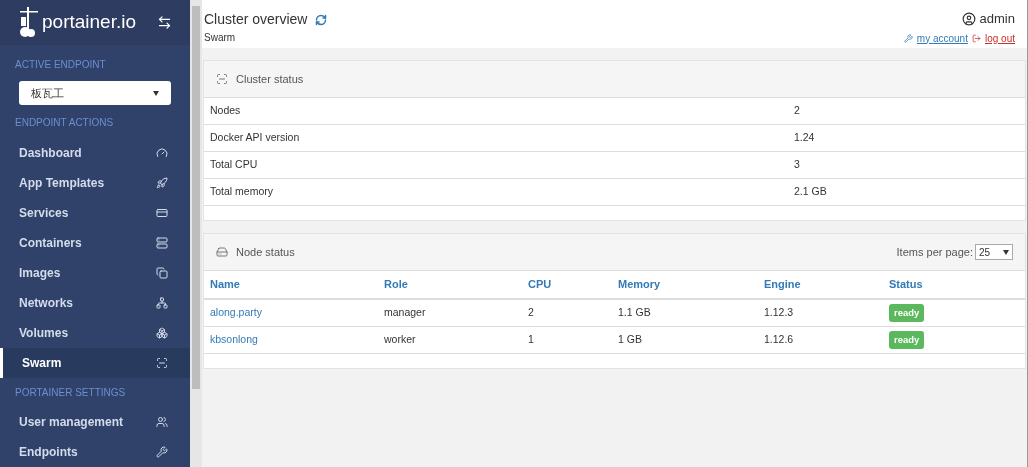 Image resolution: width=1028 pixels, height=467 pixels. What do you see at coordinates (222, 252) in the screenshot?
I see `hard-drive-icon` at bounding box center [222, 252].